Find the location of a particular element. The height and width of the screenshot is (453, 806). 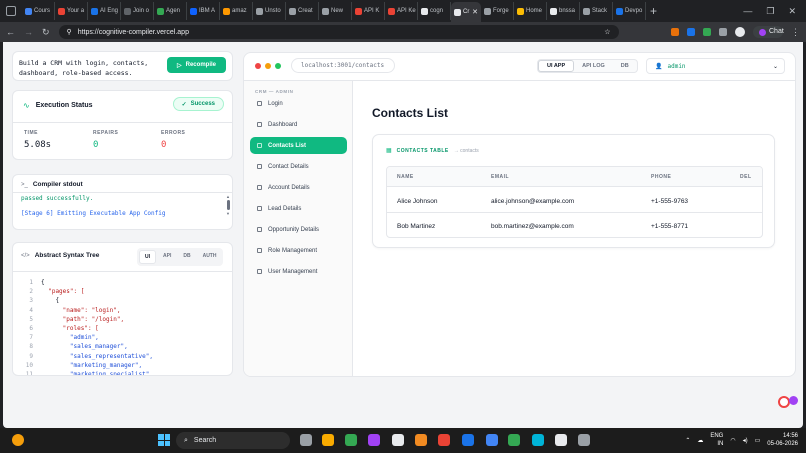

browser-tab: Devpo is located at coordinates (629, 11).